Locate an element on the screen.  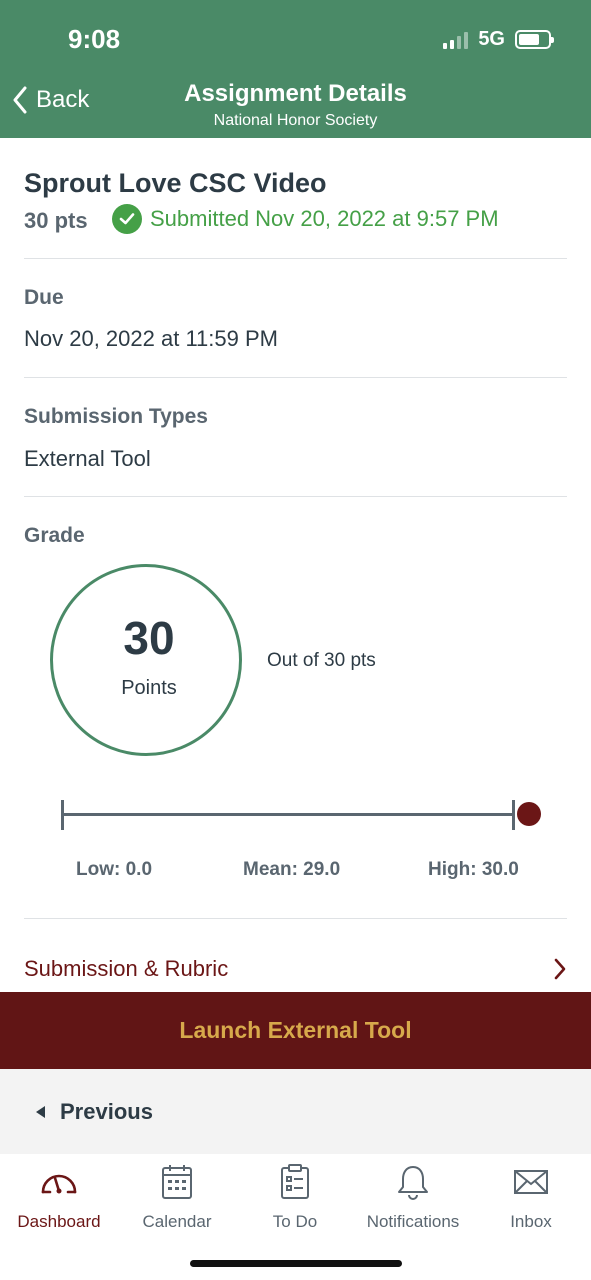
tab-dashboard: Dashboard is located at coordinates (59, 1197).